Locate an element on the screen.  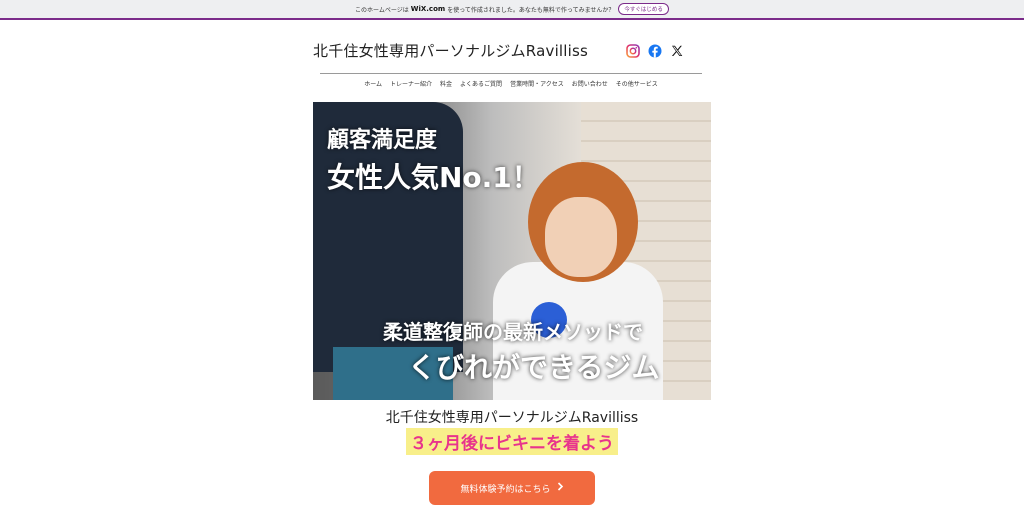
social-links is located at coordinates (655, 50).